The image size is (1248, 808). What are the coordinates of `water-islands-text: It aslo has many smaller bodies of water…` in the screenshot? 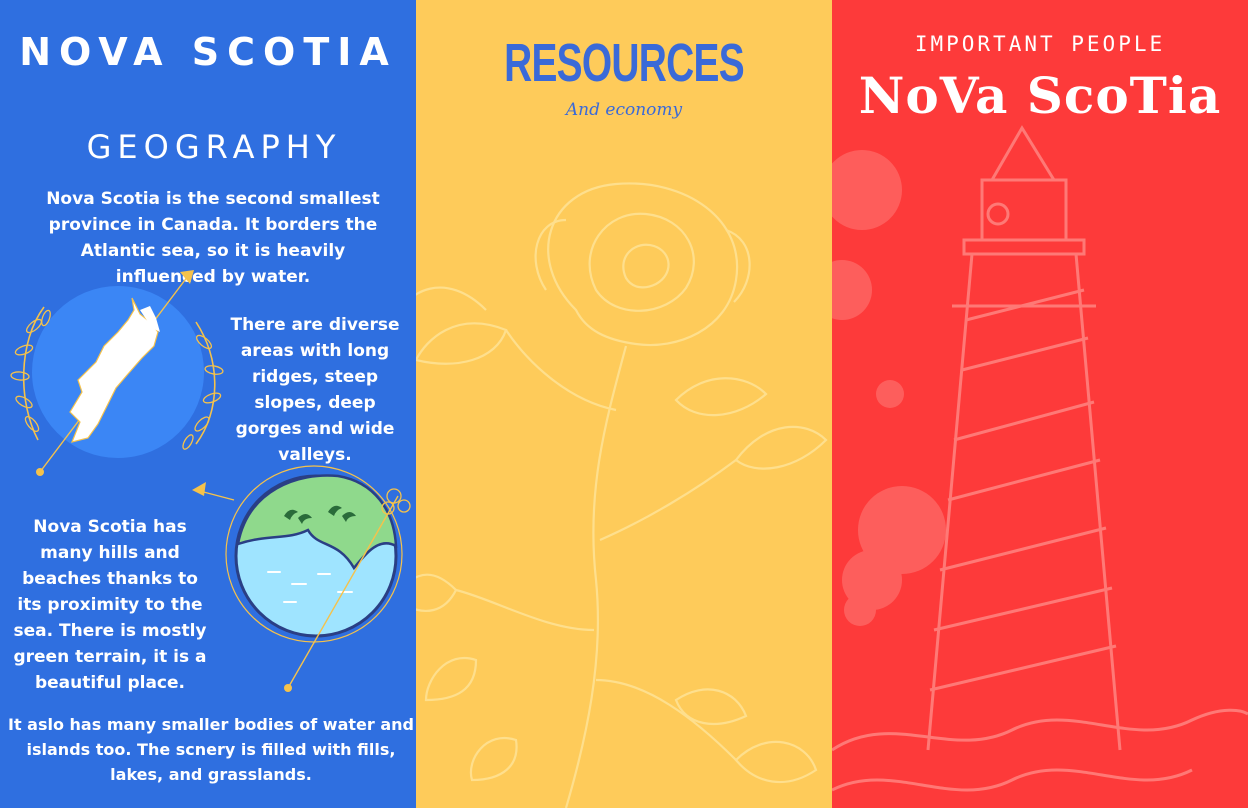 It's located at (211, 749).